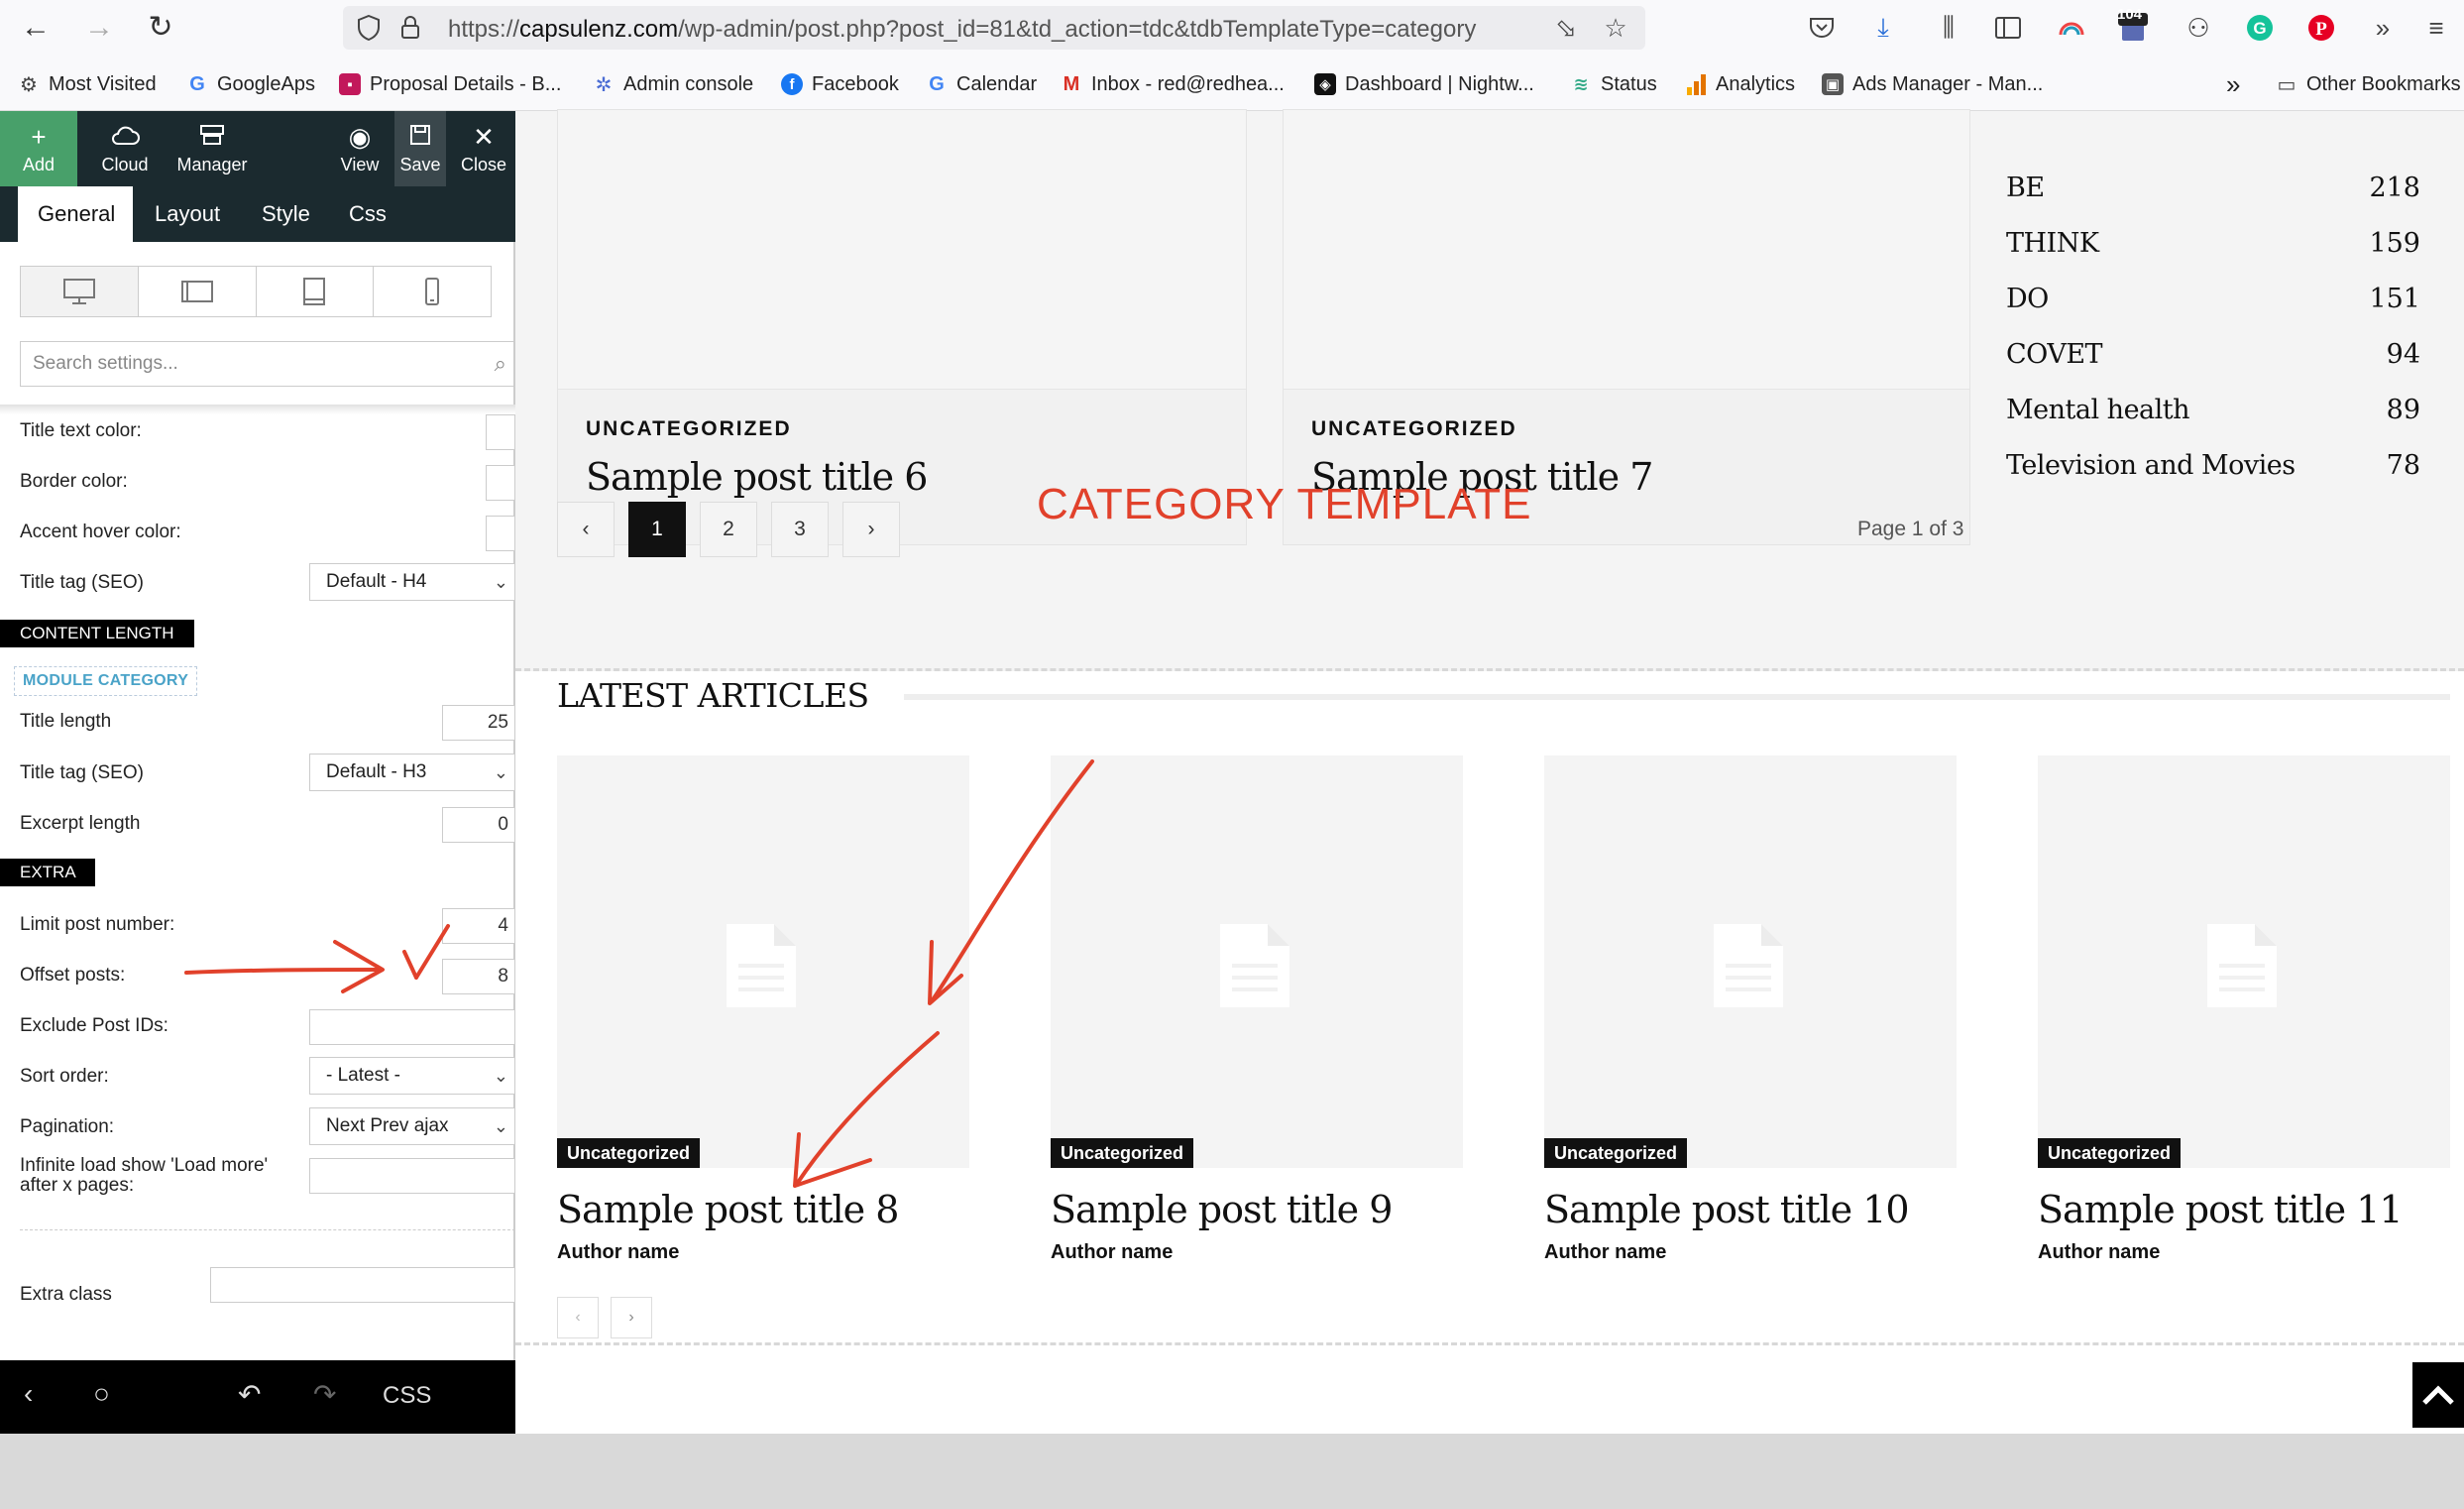 Image resolution: width=2464 pixels, height=1509 pixels. I want to click on close-button: ✕ Close, so click(483, 148).